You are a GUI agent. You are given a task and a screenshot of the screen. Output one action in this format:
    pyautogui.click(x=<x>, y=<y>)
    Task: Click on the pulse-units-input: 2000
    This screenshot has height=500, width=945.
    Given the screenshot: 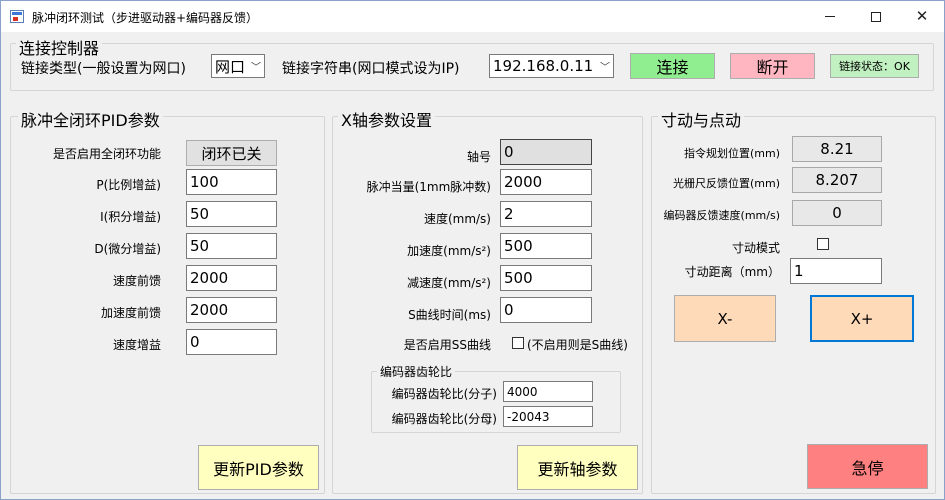 What is the action you would take?
    pyautogui.click(x=546, y=182)
    